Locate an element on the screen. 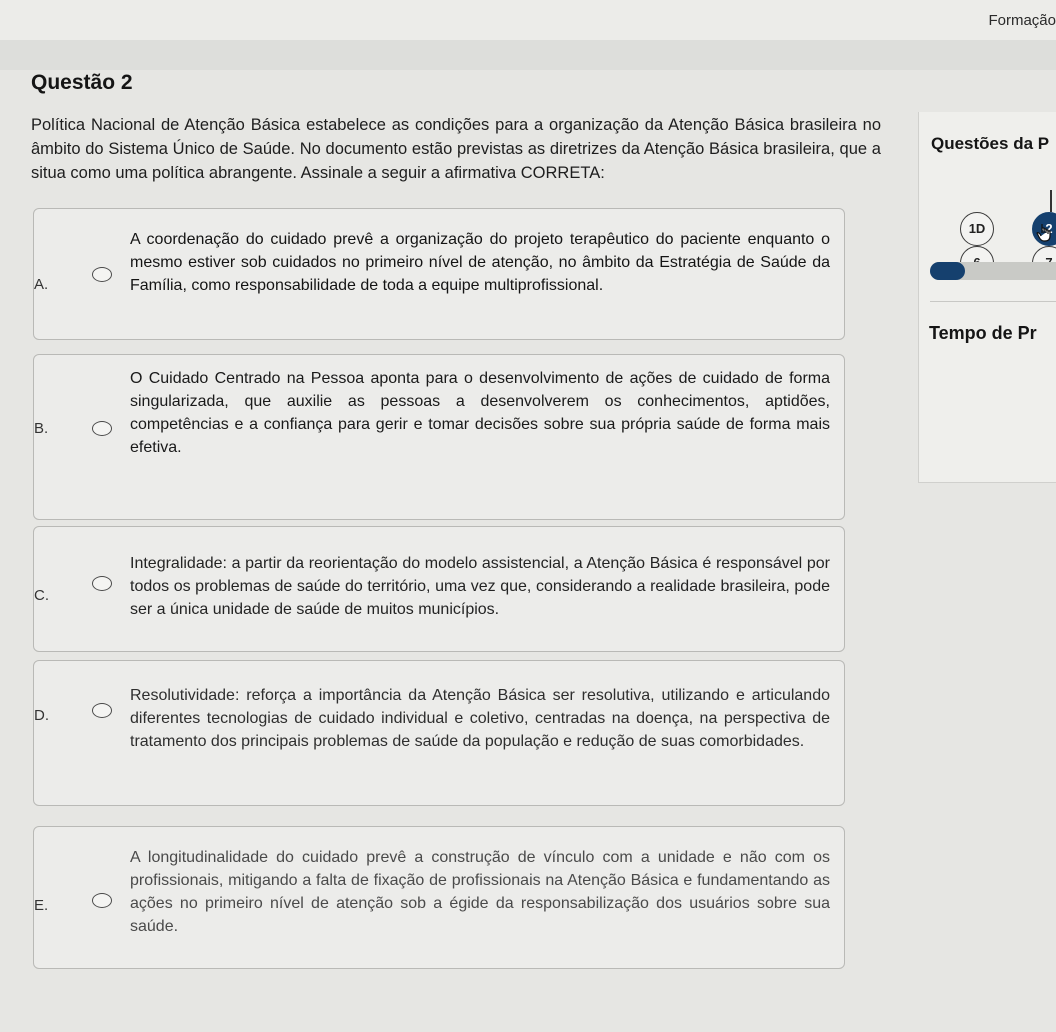  option-letter: B. is located at coordinates (41, 428).